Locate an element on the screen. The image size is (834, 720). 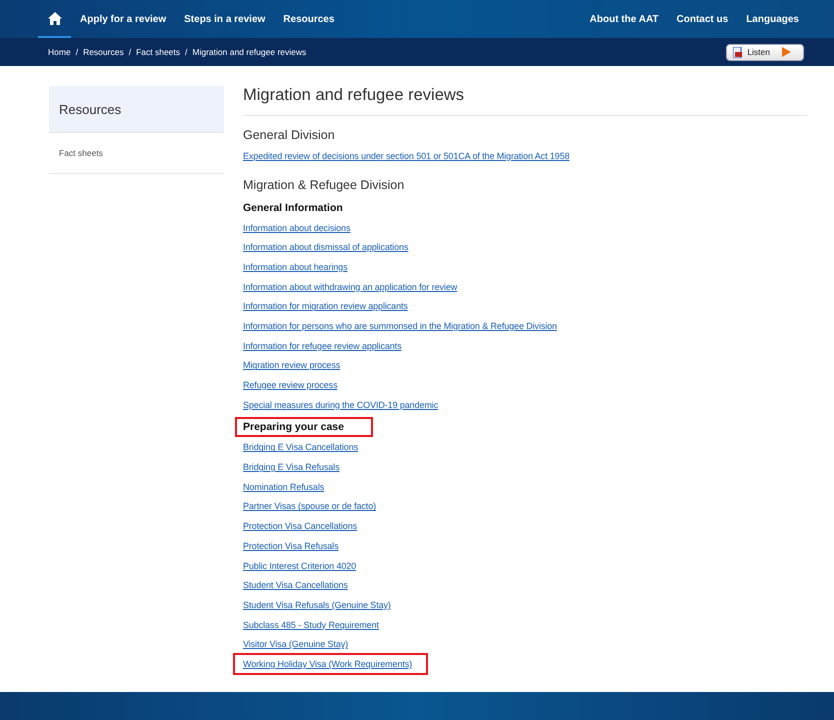
sidebar-heading: Resources is located at coordinates (136, 109).